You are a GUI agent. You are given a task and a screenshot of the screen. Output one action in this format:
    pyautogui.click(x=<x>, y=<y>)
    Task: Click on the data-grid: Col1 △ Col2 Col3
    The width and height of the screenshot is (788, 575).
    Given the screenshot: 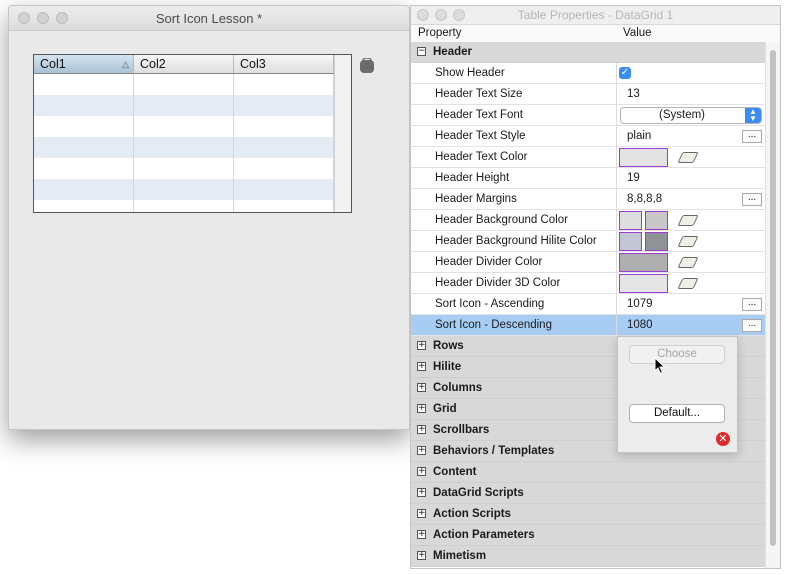 What is the action you would take?
    pyautogui.click(x=192, y=133)
    